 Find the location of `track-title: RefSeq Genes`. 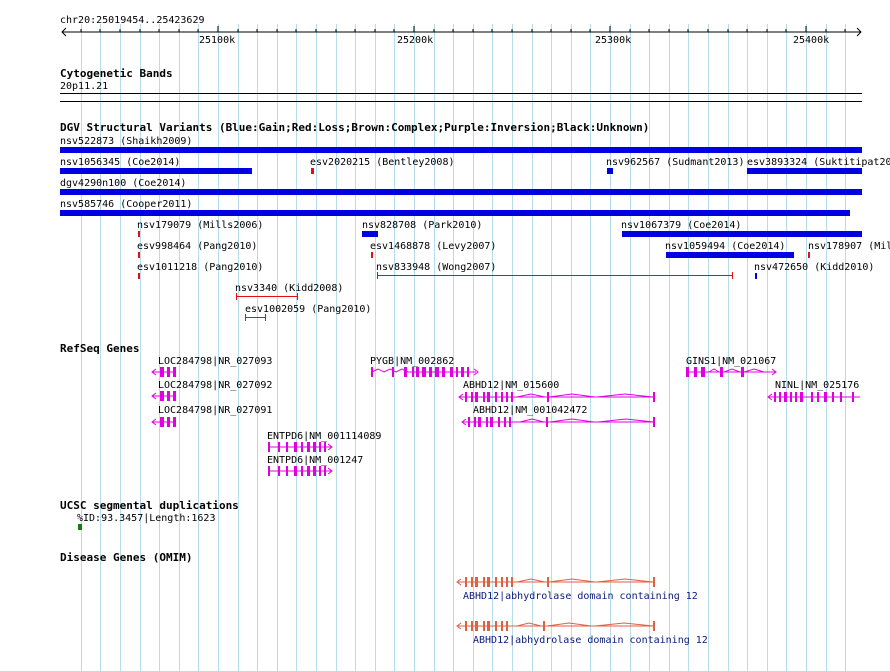

track-title: RefSeq Genes is located at coordinates (100, 348).